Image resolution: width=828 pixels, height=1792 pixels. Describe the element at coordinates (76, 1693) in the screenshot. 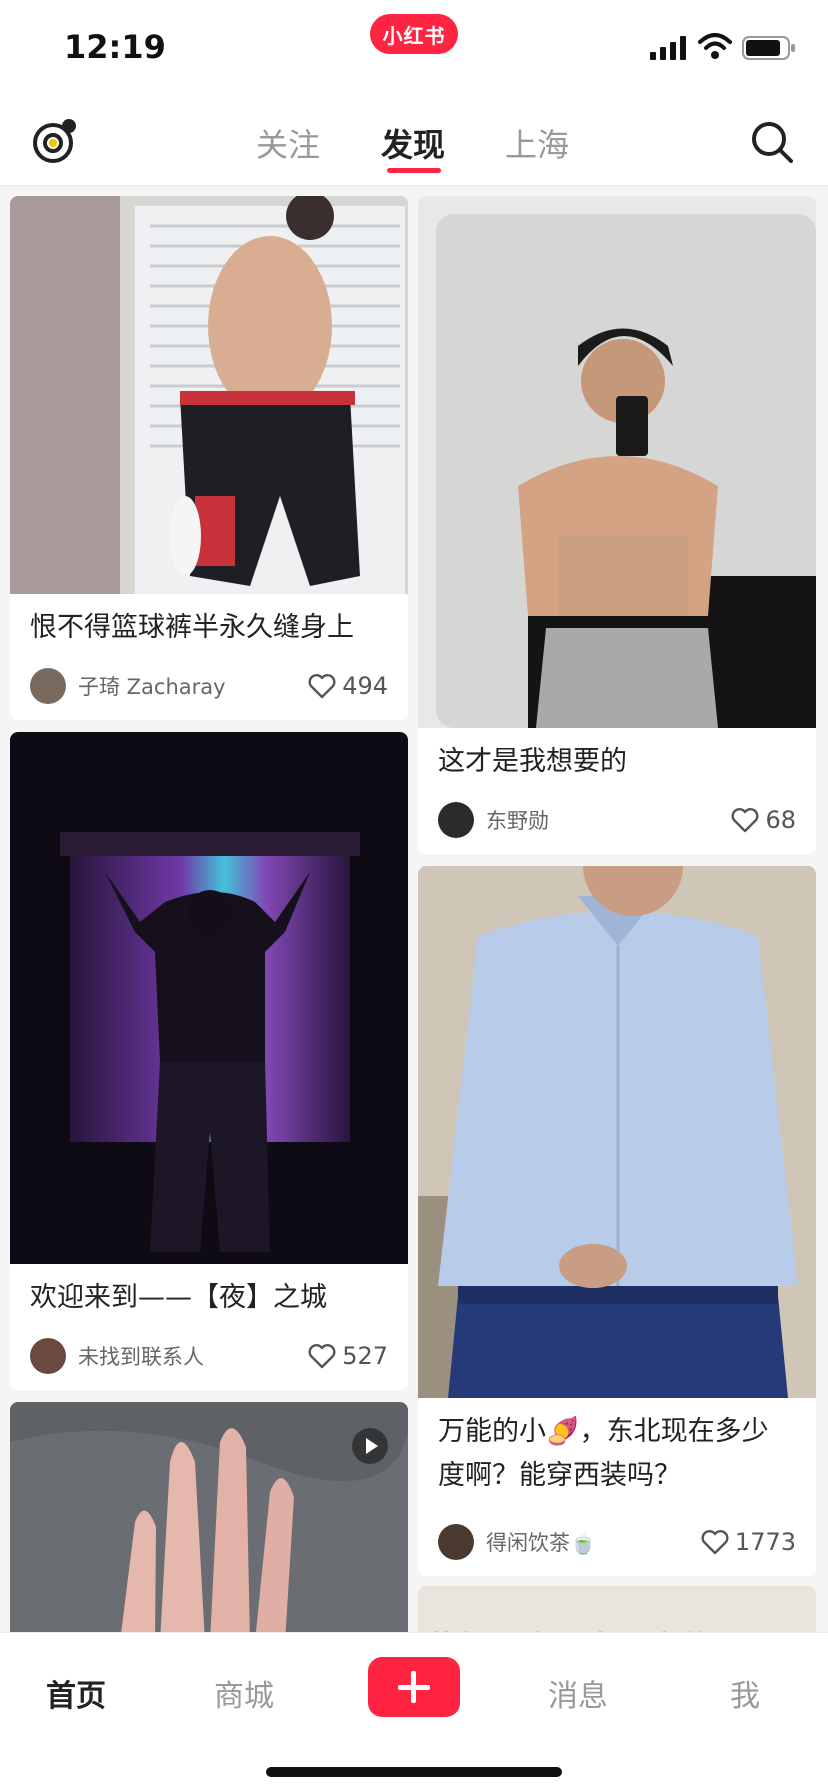

I see `nav-home: 首页` at that location.